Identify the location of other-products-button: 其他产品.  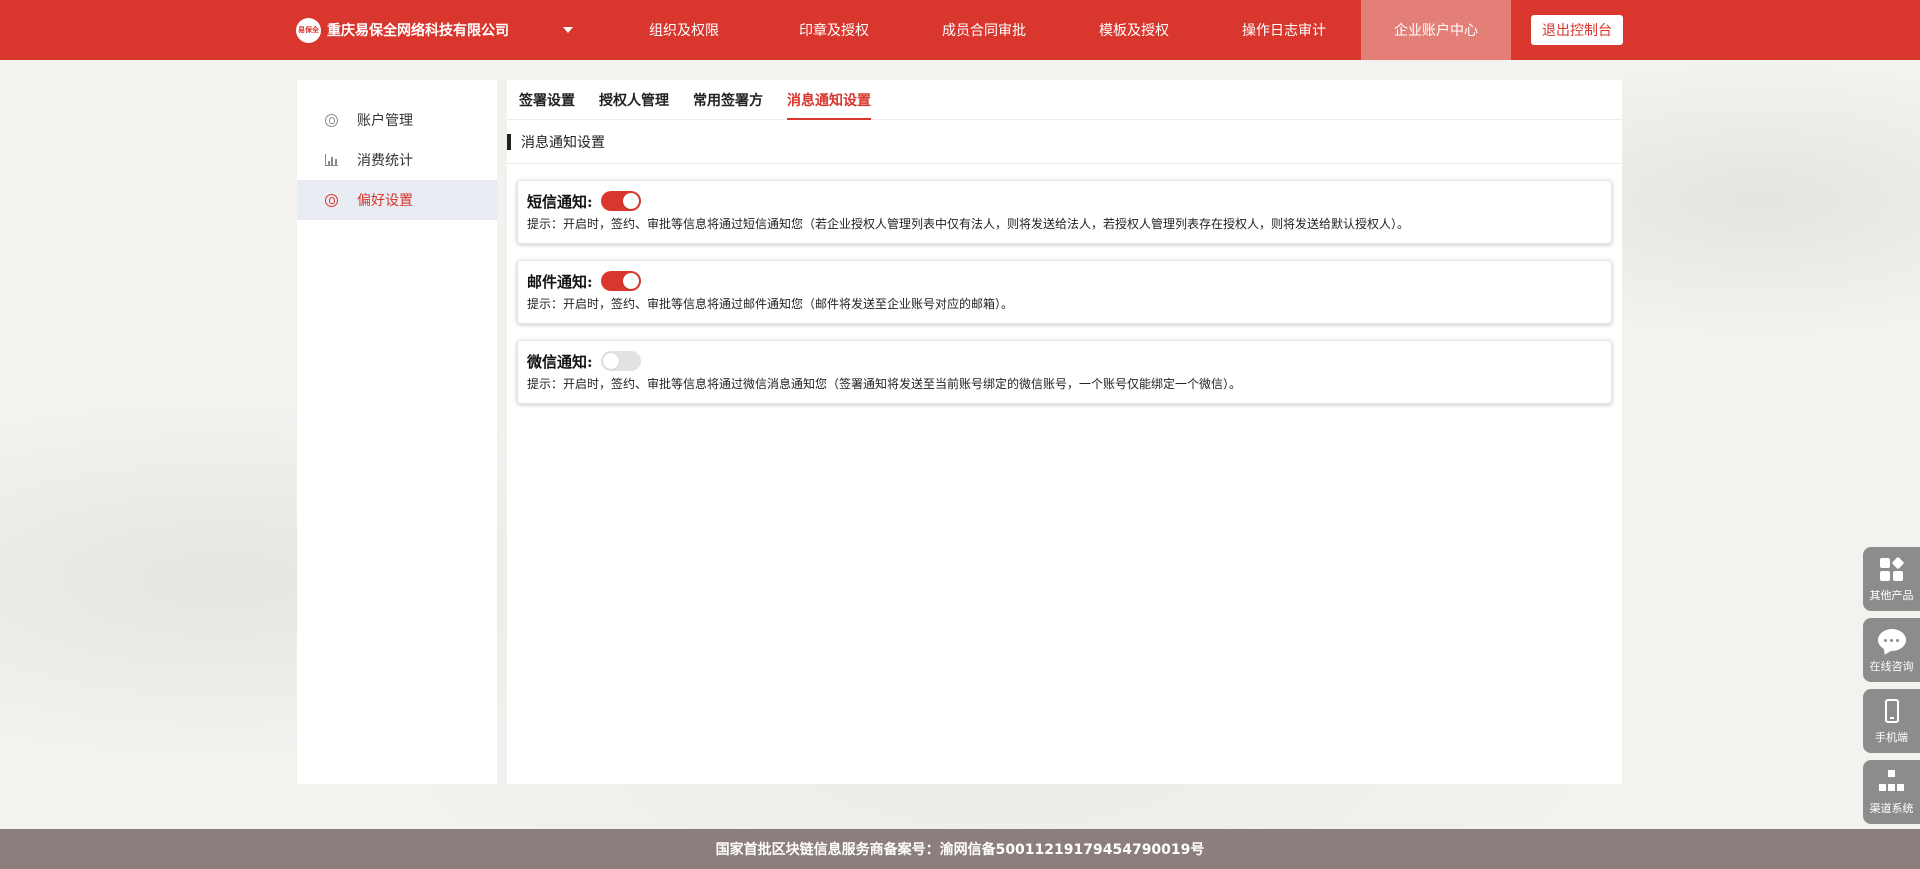
(1891, 579).